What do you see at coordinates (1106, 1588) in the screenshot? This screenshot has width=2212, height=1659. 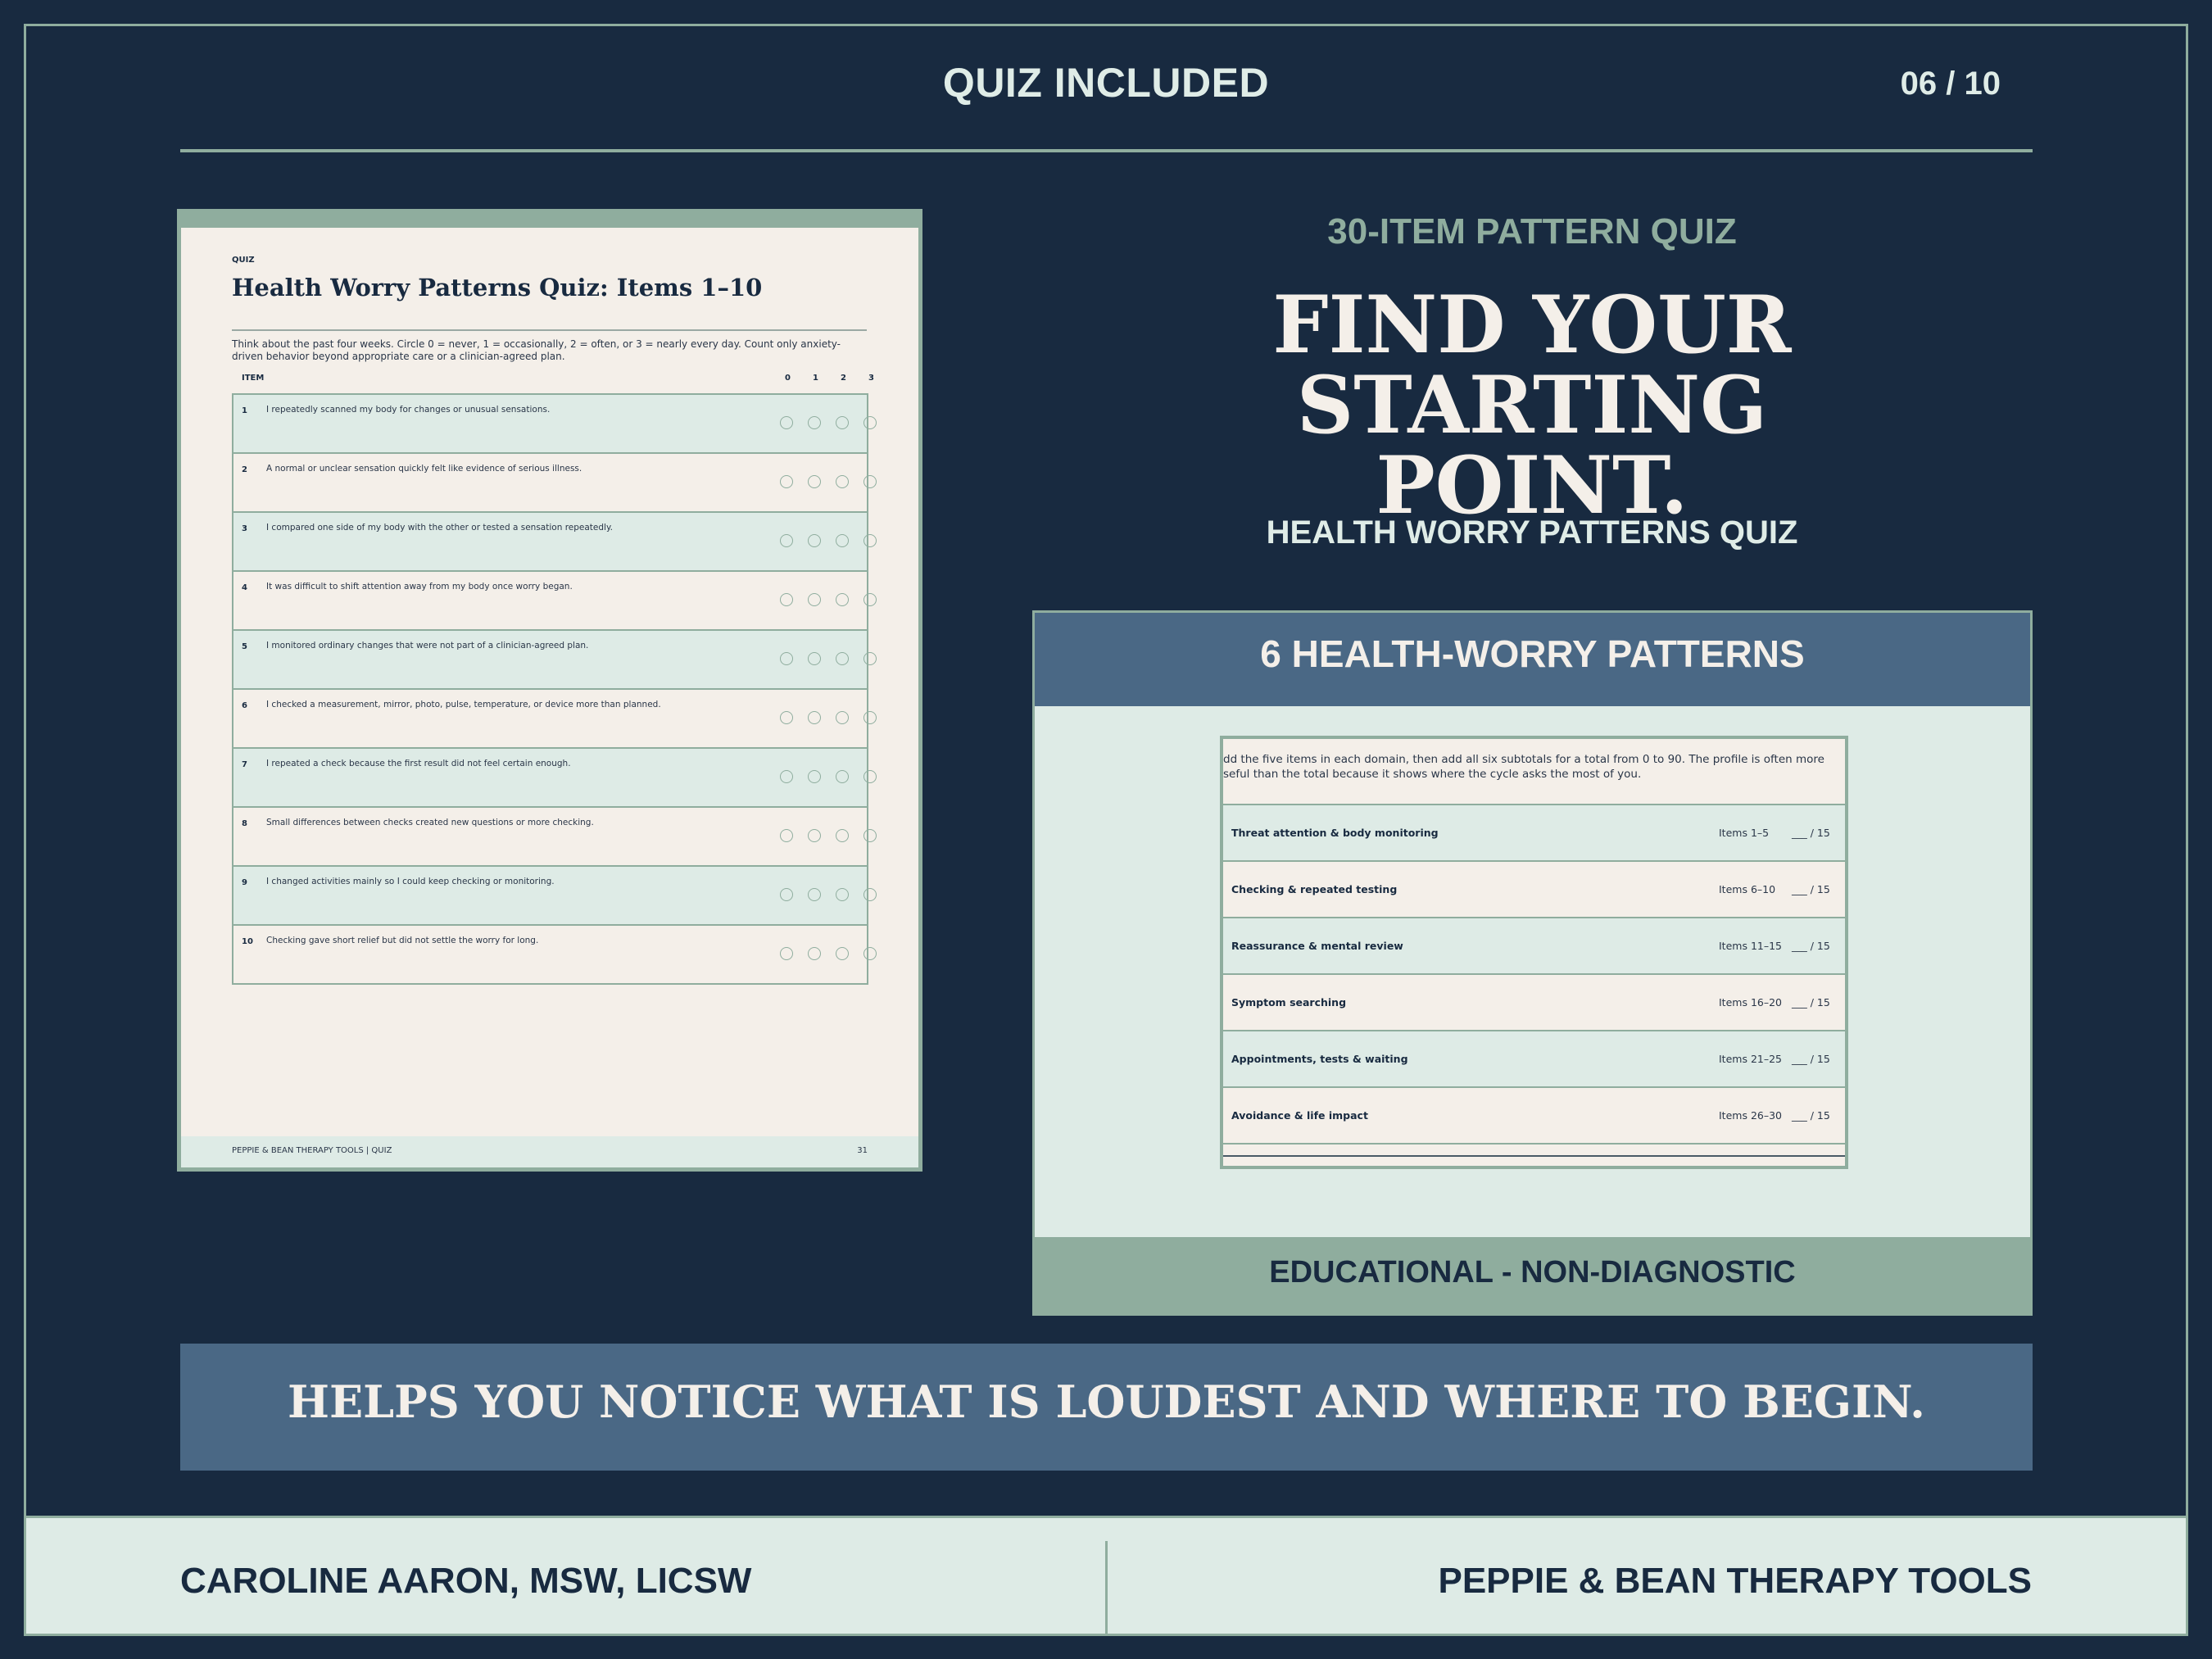 I see `footer-divider` at bounding box center [1106, 1588].